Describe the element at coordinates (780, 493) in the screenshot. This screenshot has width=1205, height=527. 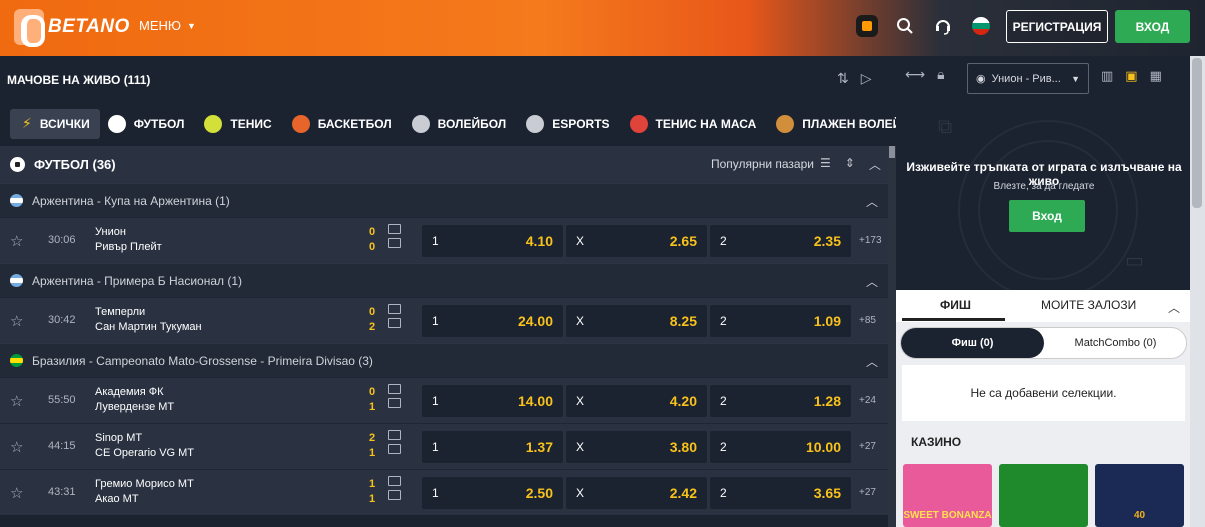
I see `odds-button: 2 3.65` at that location.